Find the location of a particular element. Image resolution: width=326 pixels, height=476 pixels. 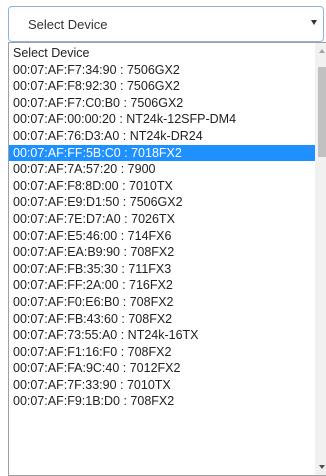

device-option: 00:07:AF:F7:C0:B0 : 7506GX2 is located at coordinates (162, 103).